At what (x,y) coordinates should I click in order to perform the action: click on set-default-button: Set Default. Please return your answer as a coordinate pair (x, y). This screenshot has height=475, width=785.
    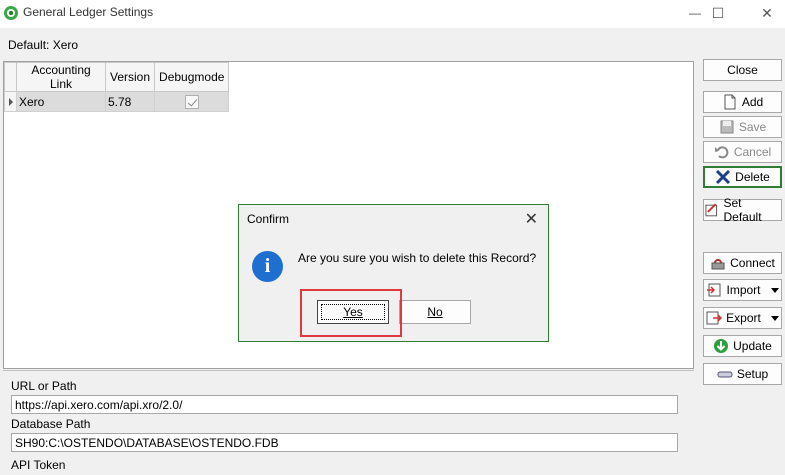
    Looking at the image, I should click on (742, 210).